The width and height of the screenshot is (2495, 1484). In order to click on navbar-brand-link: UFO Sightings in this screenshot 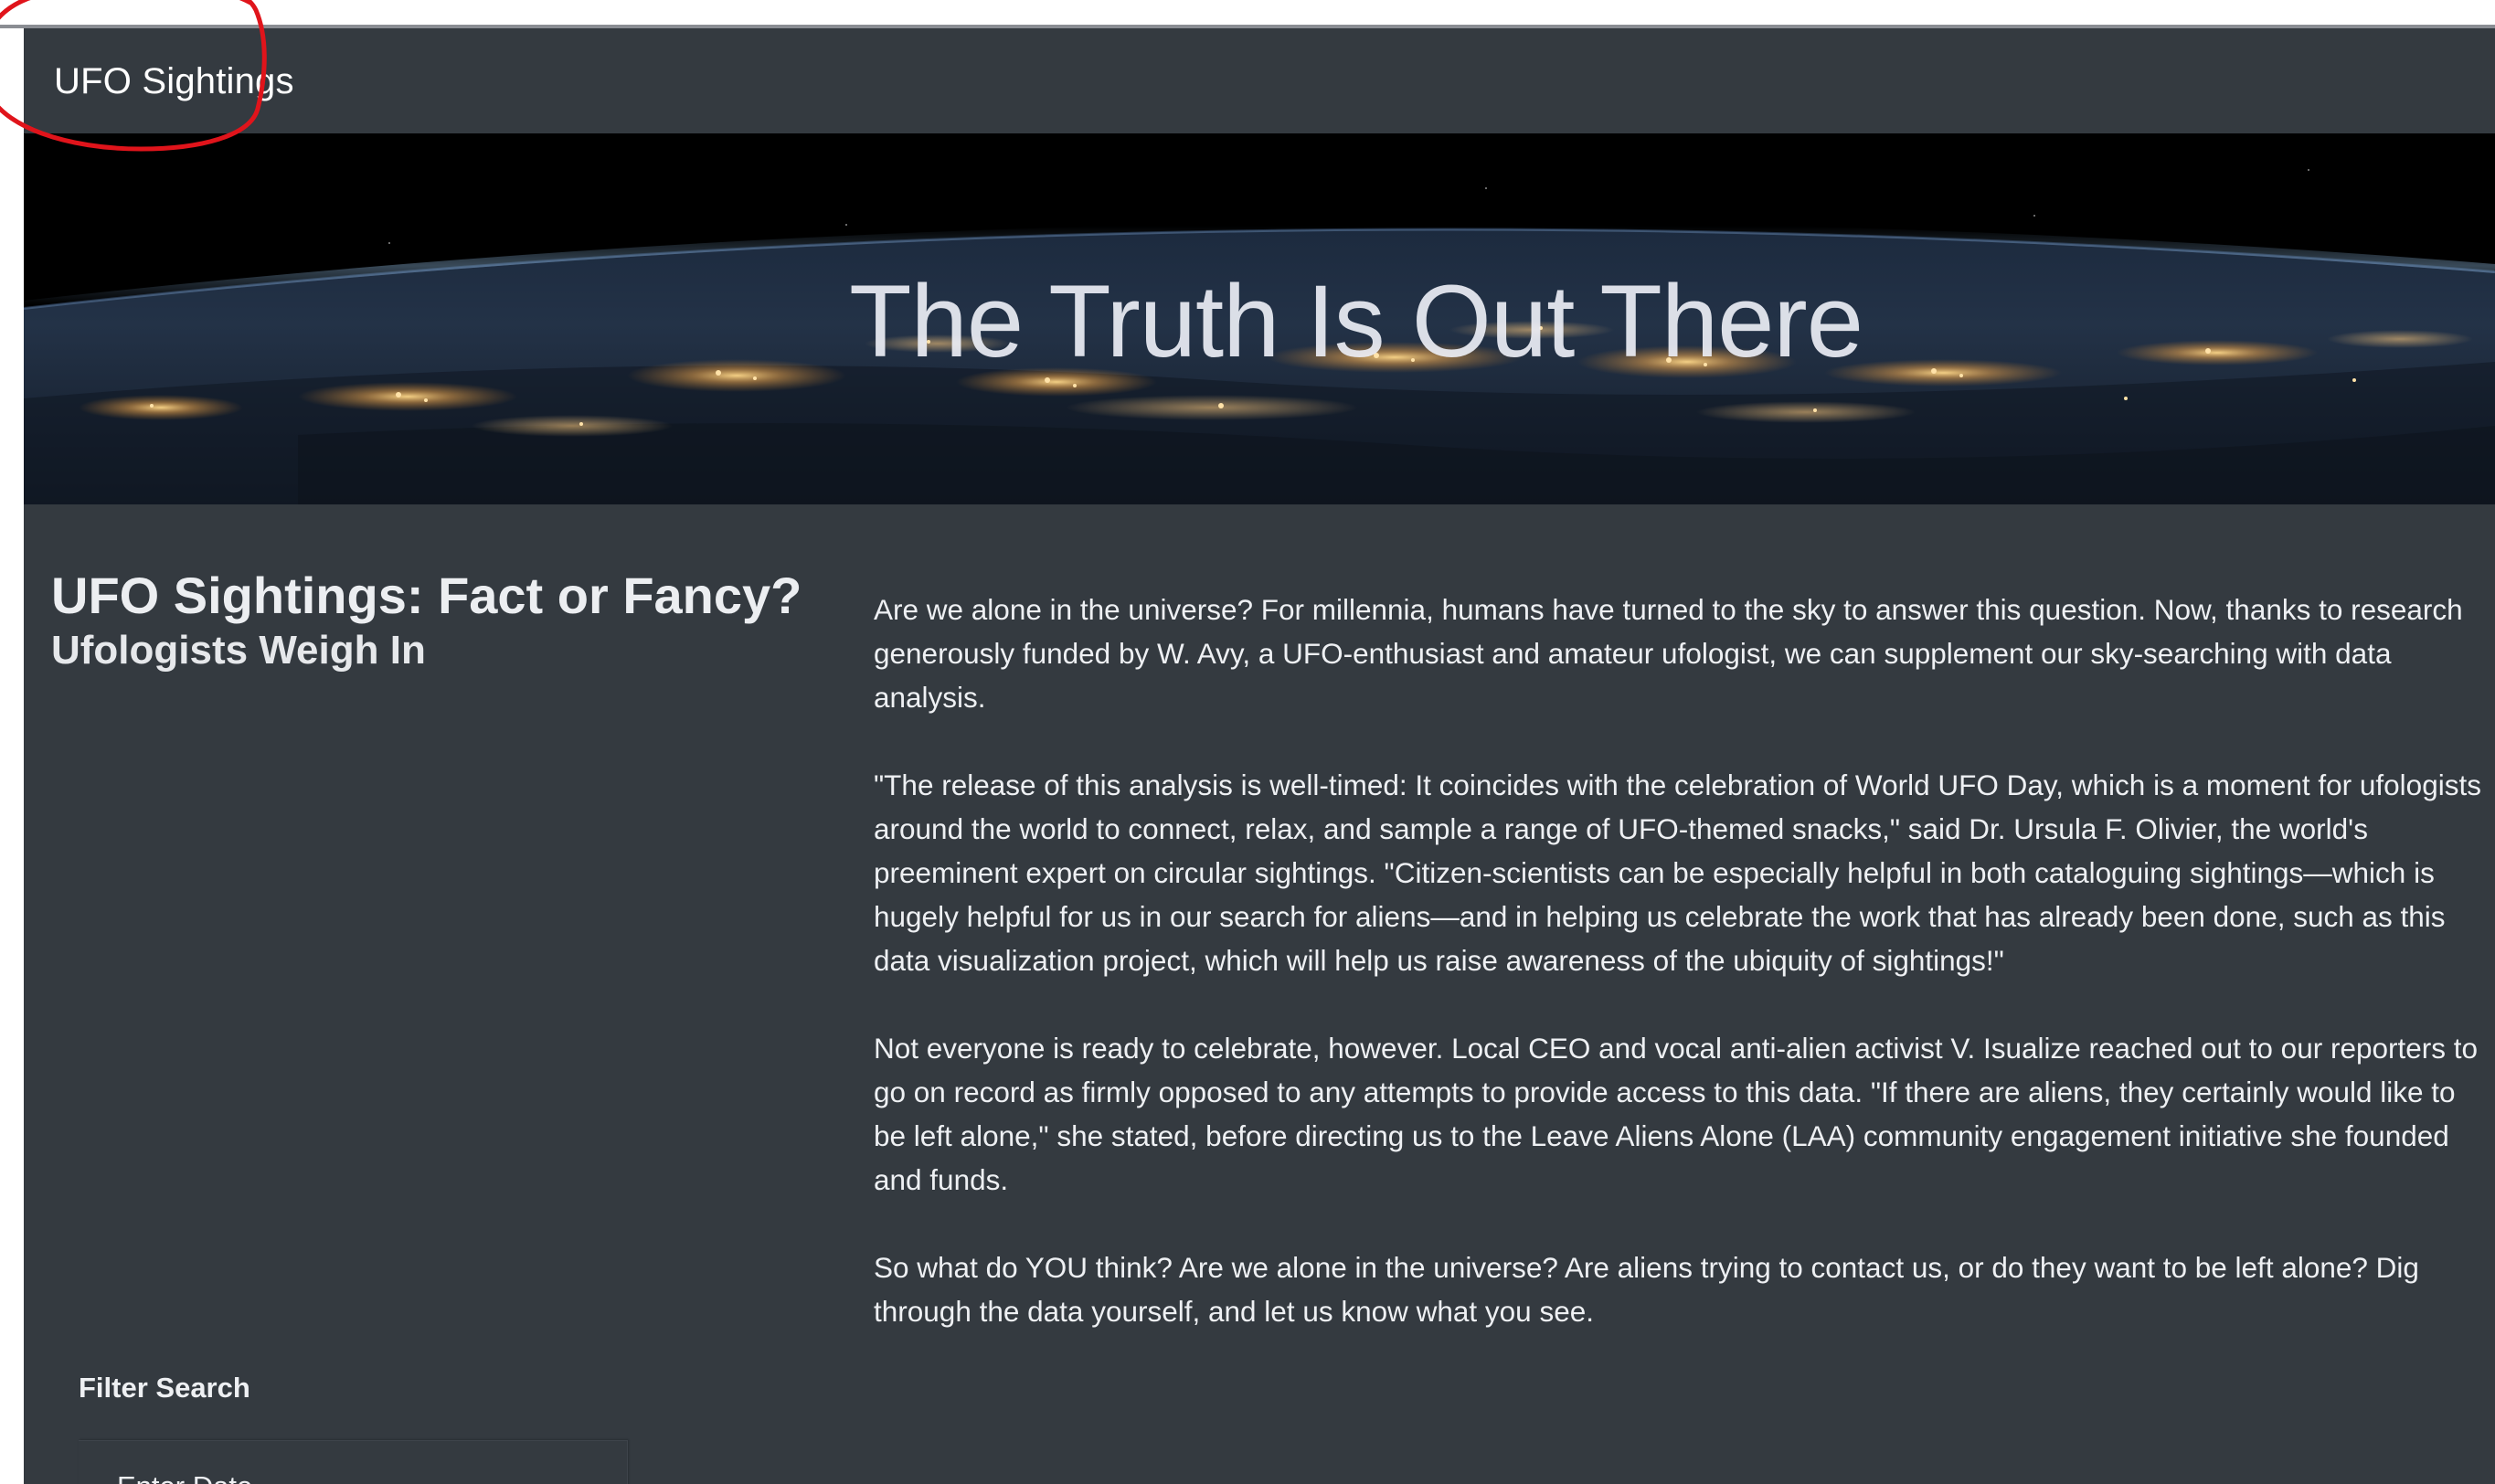, I will do `click(174, 81)`.